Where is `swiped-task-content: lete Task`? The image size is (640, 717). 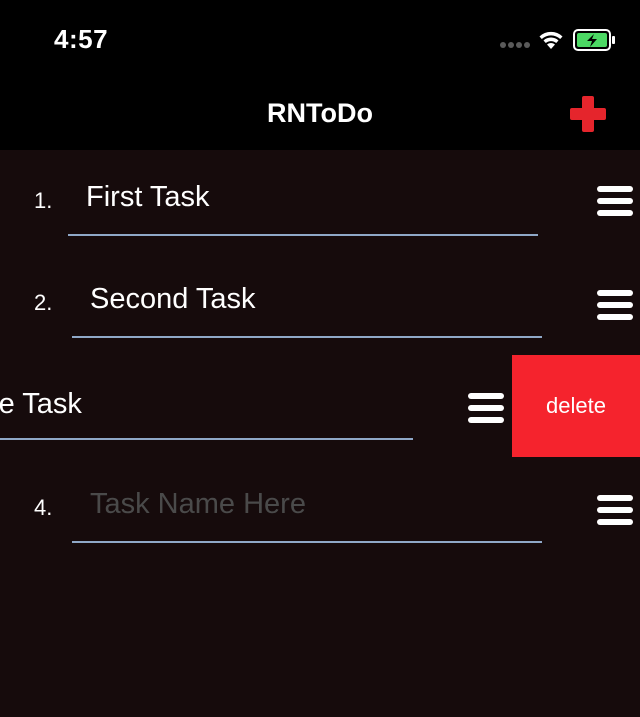 swiped-task-content: lete Task is located at coordinates (256, 406).